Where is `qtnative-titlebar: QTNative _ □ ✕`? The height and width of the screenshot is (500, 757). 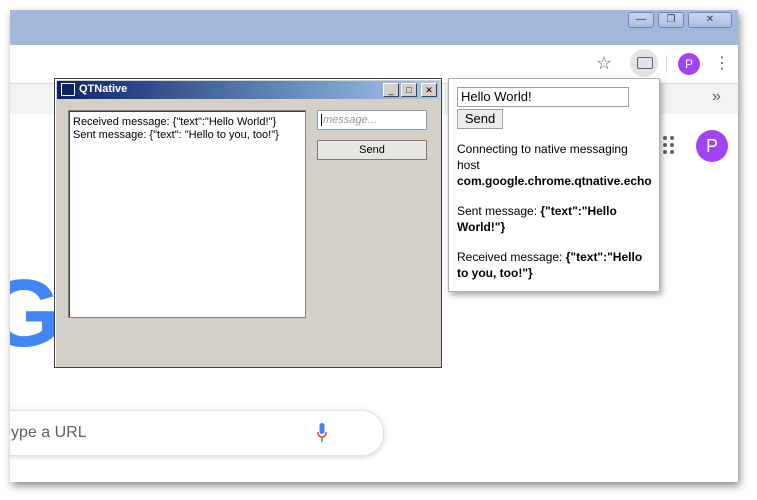 qtnative-titlebar: QTNative _ □ ✕ is located at coordinates (248, 90).